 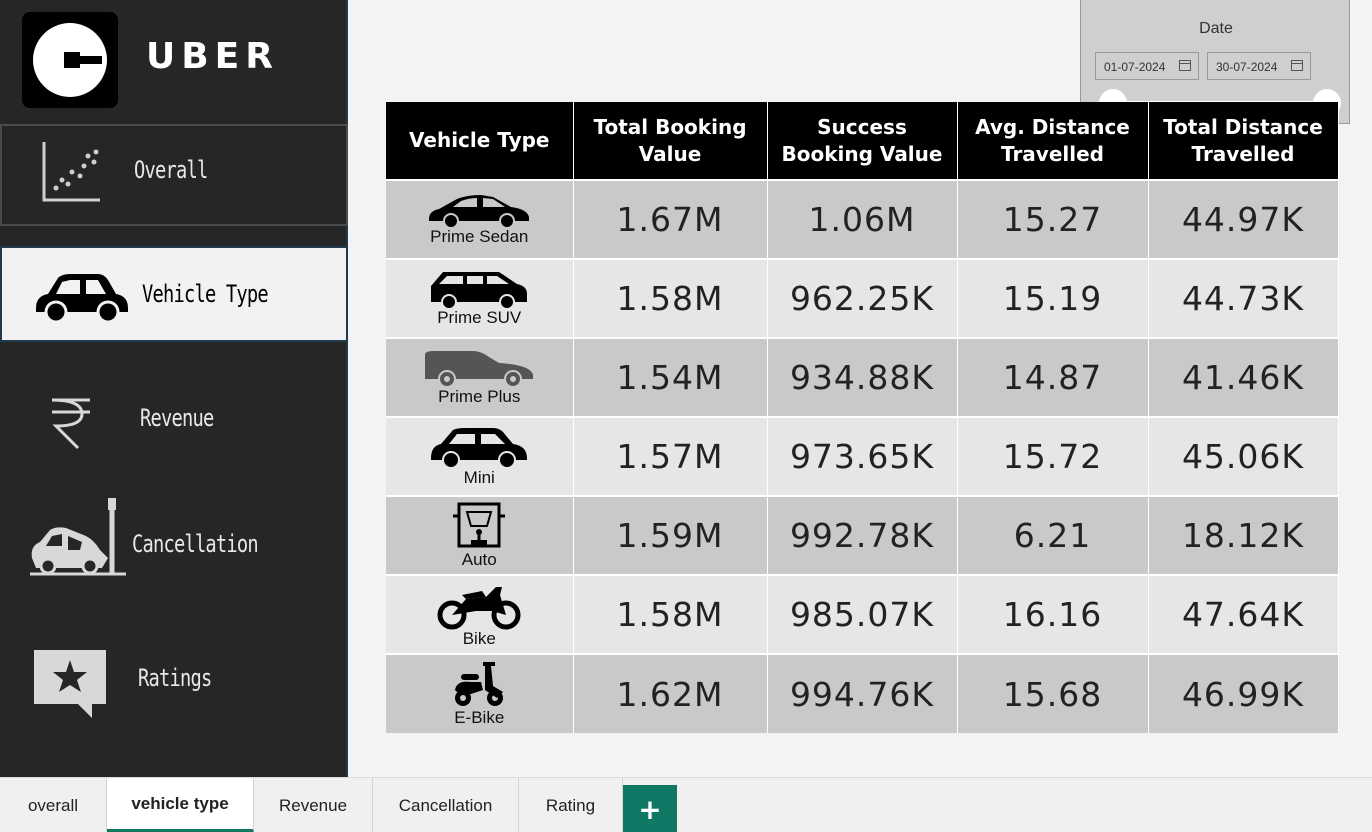 I want to click on total-distance-cell: 45.06K, so click(x=1243, y=456).